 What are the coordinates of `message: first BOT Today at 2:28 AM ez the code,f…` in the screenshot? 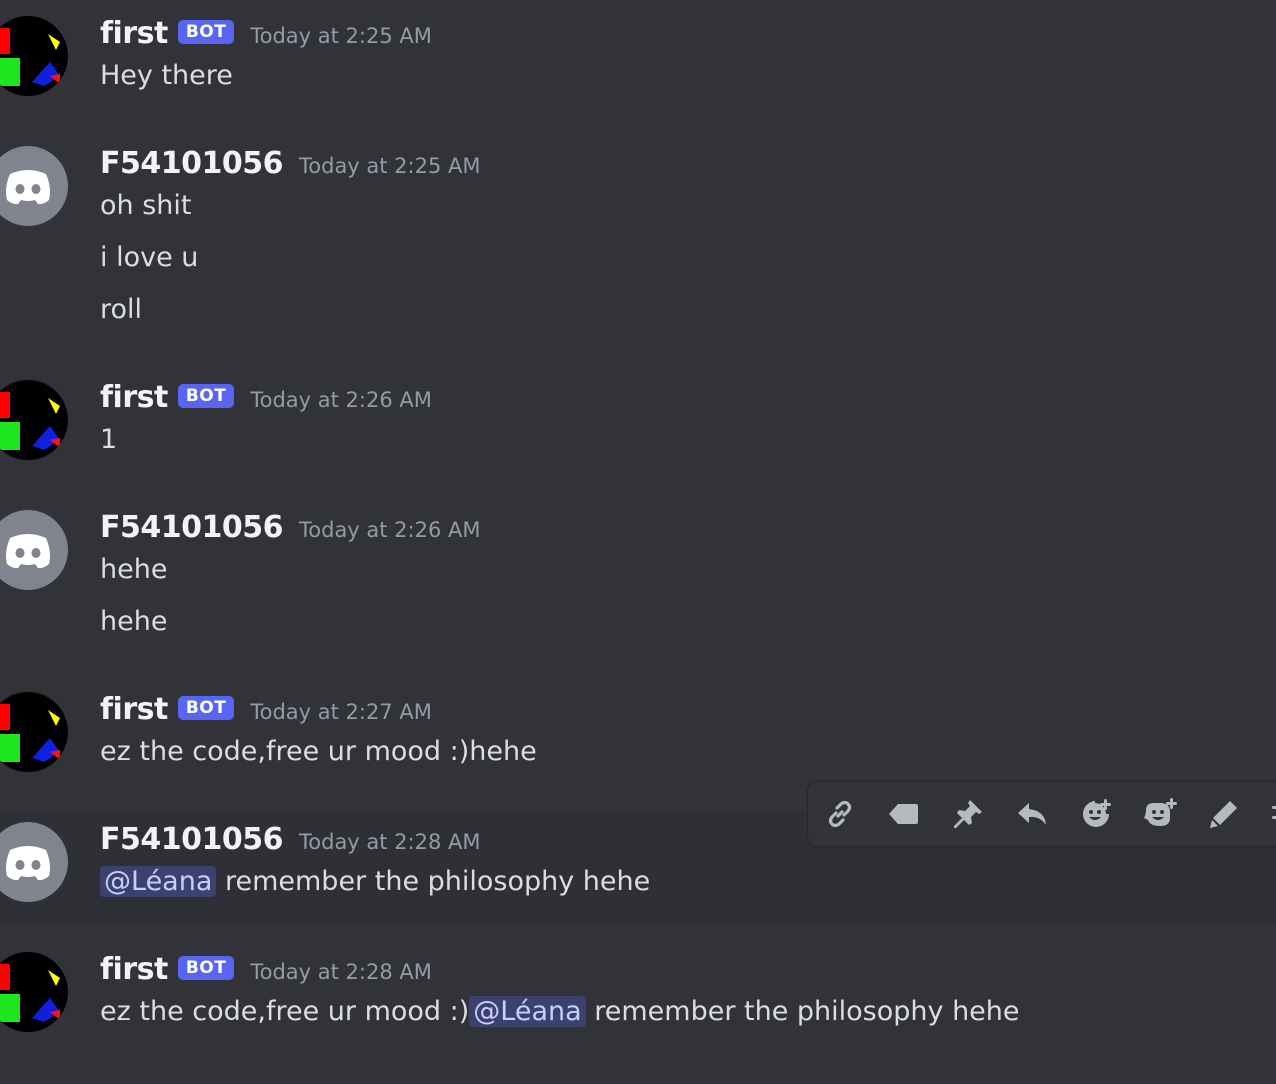 It's located at (638, 996).